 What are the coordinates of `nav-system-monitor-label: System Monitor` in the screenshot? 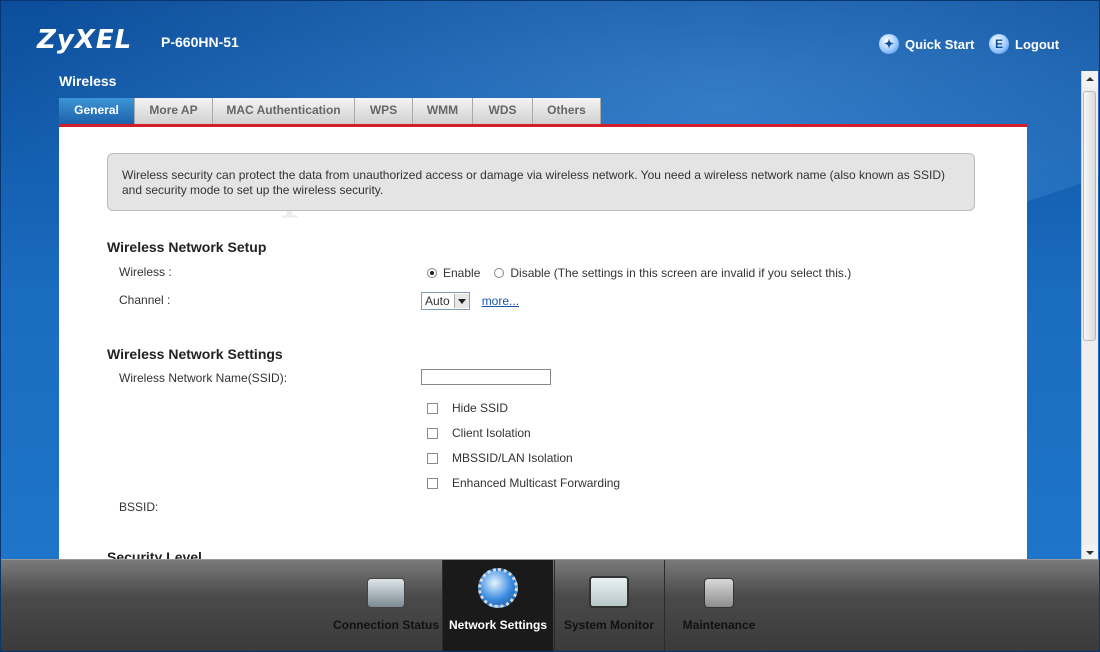 It's located at (608, 625).